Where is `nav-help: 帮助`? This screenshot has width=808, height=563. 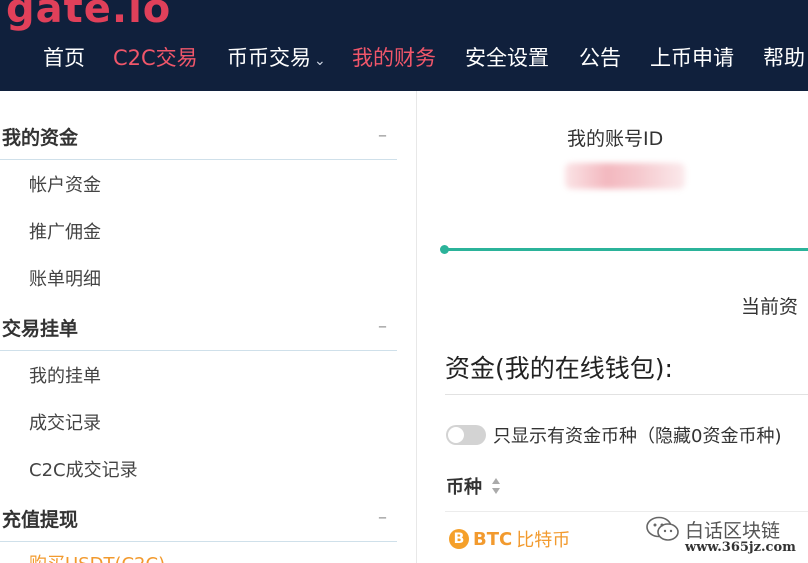 nav-help: 帮助 is located at coordinates (784, 58).